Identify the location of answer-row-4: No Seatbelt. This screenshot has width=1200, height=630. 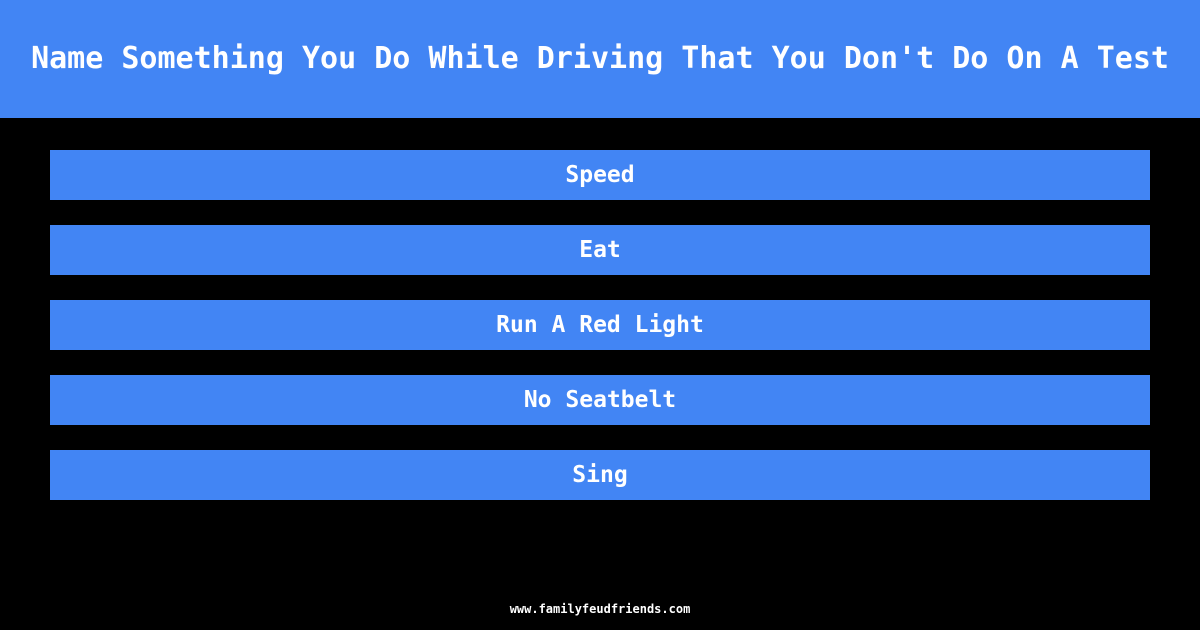
(600, 400).